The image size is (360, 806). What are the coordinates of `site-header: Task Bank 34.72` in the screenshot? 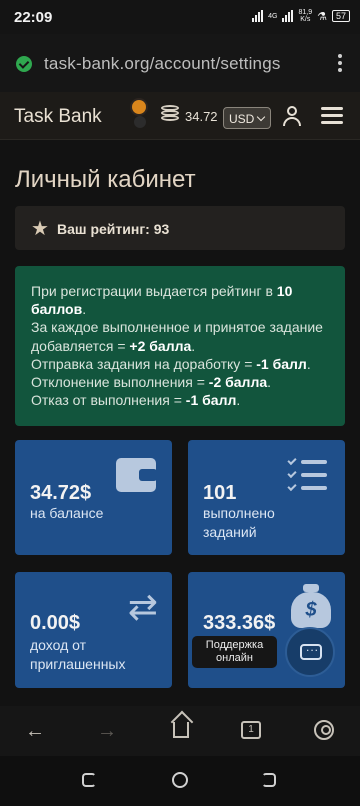 It's located at (180, 116).